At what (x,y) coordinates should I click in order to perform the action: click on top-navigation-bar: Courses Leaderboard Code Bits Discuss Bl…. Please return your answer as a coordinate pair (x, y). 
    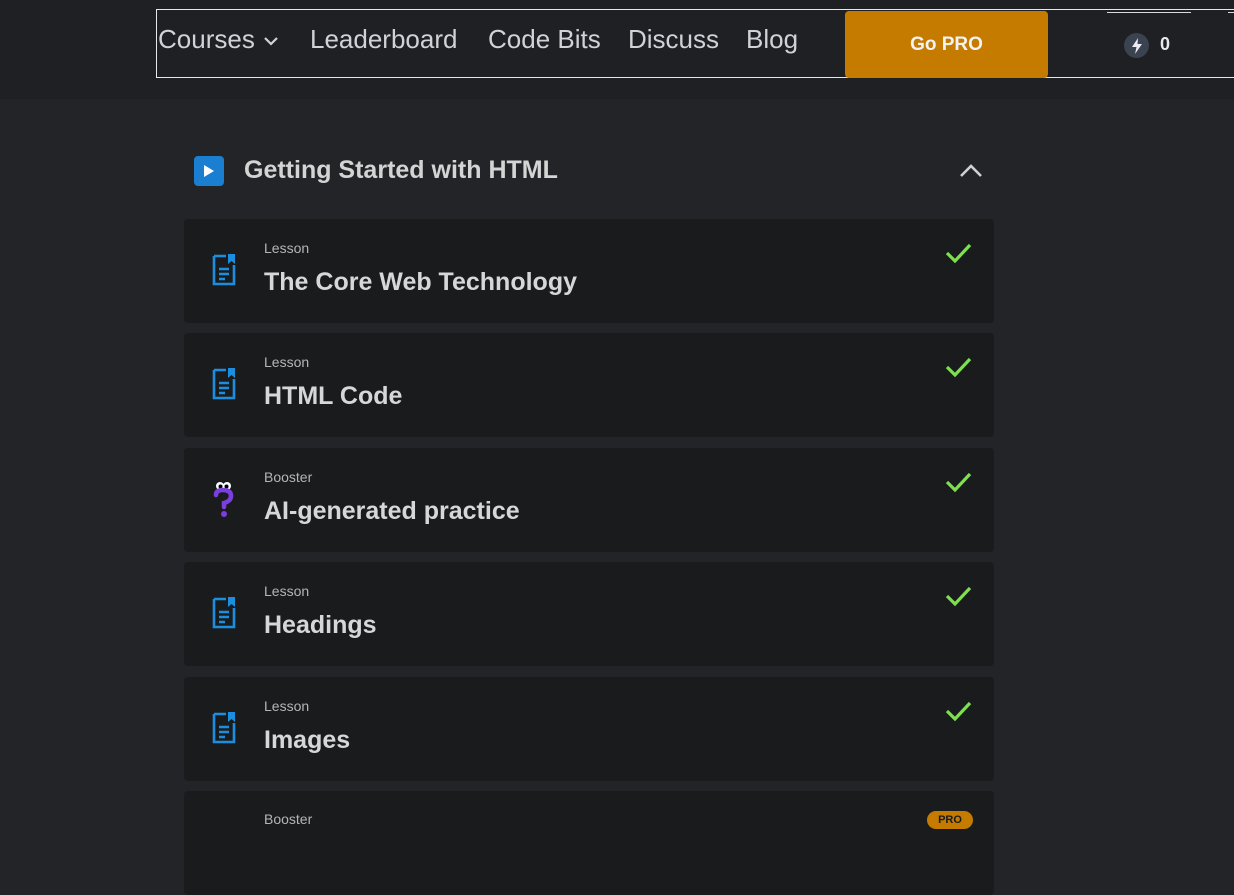
    Looking at the image, I should click on (617, 49).